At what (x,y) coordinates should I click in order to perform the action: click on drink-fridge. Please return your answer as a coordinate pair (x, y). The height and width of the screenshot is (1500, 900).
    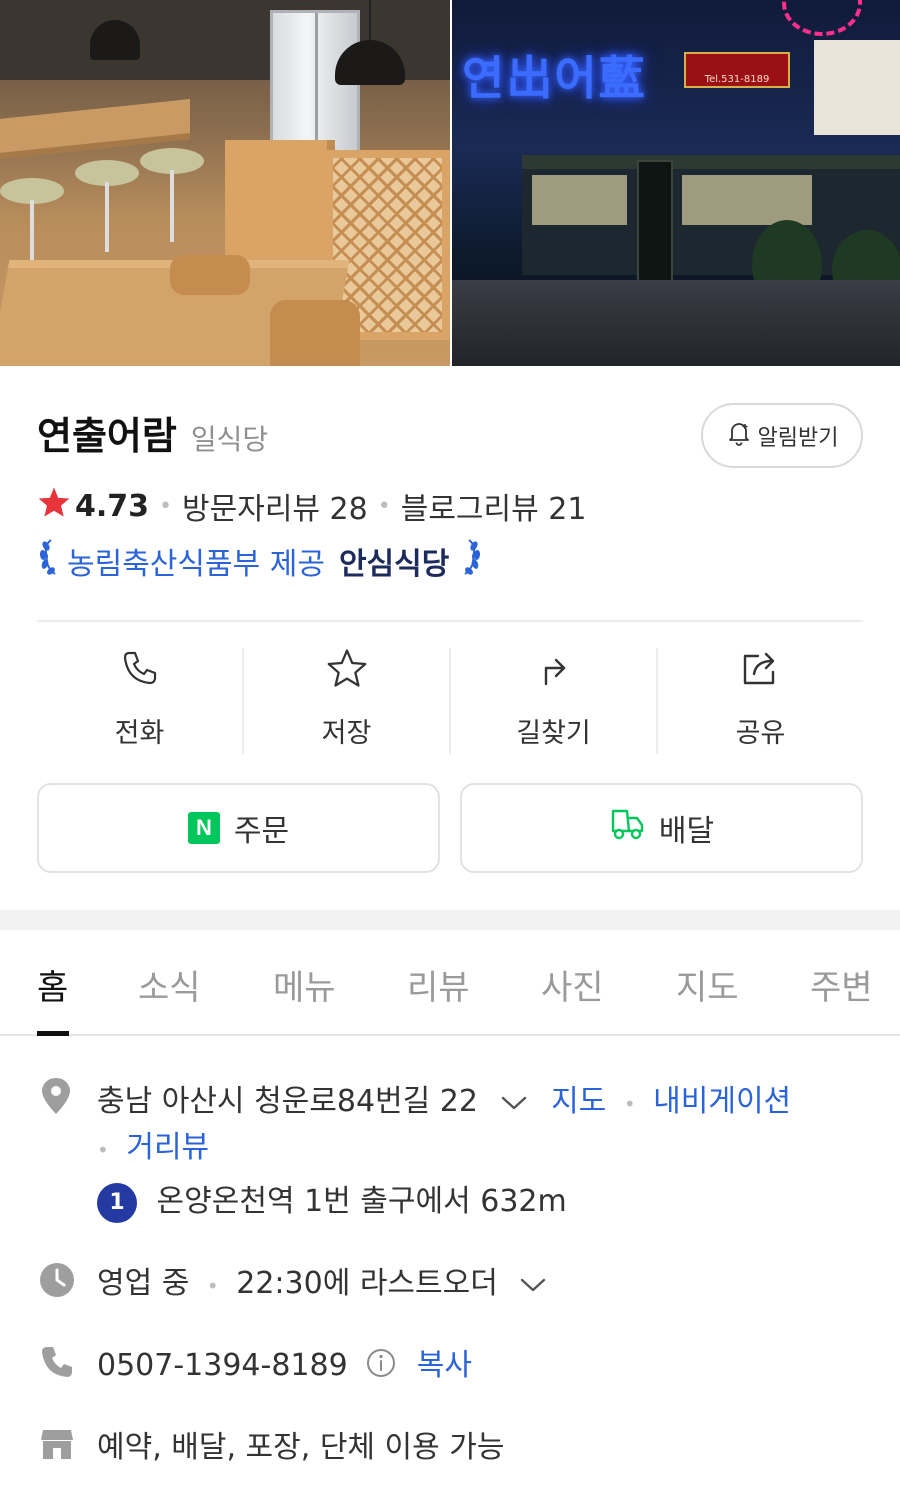
    Looking at the image, I should click on (315, 85).